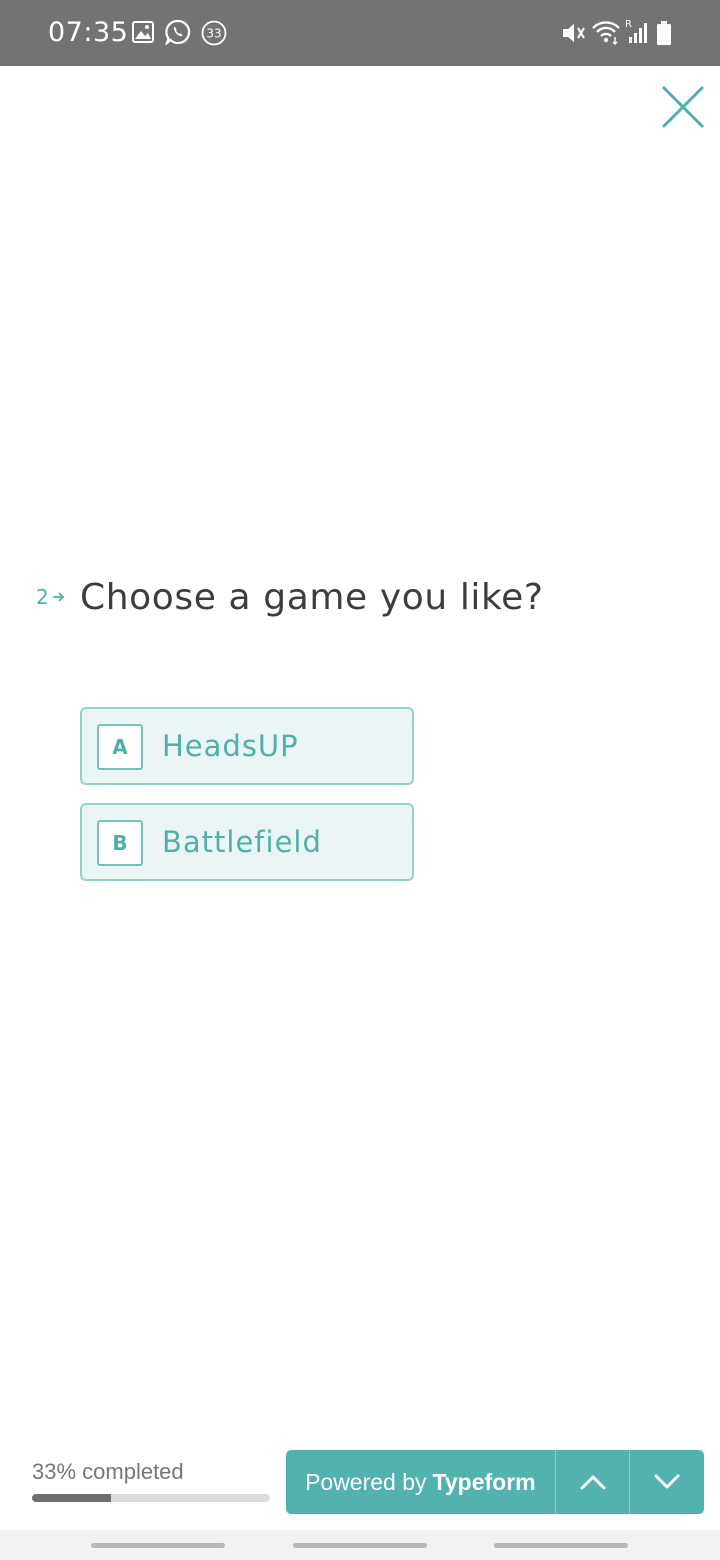 The height and width of the screenshot is (1560, 720). Describe the element at coordinates (143, 36) in the screenshot. I see `gallery-icon` at that location.